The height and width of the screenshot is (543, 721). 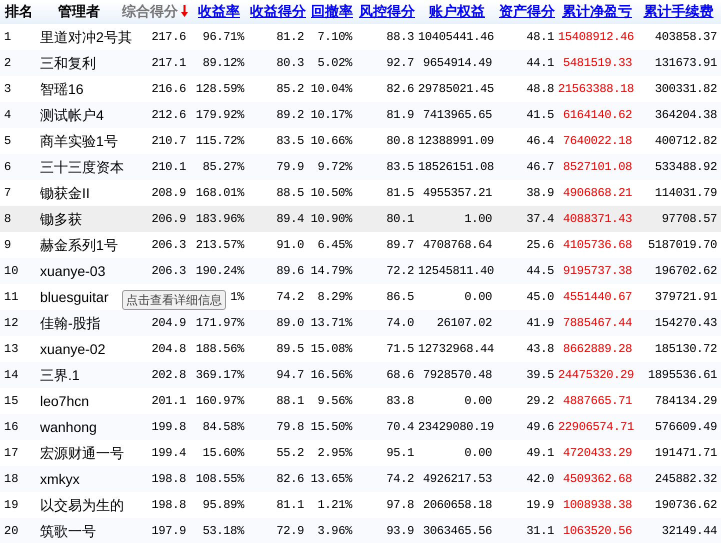 I want to click on table-cell: 2, so click(x=8, y=63).